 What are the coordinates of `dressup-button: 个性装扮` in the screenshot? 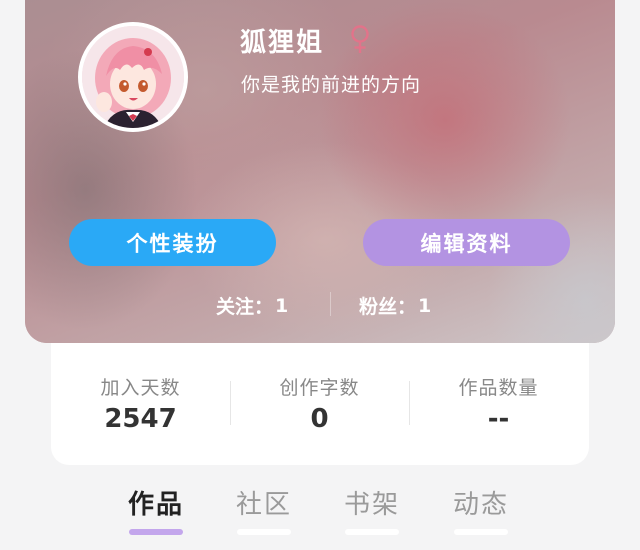 It's located at (172, 242).